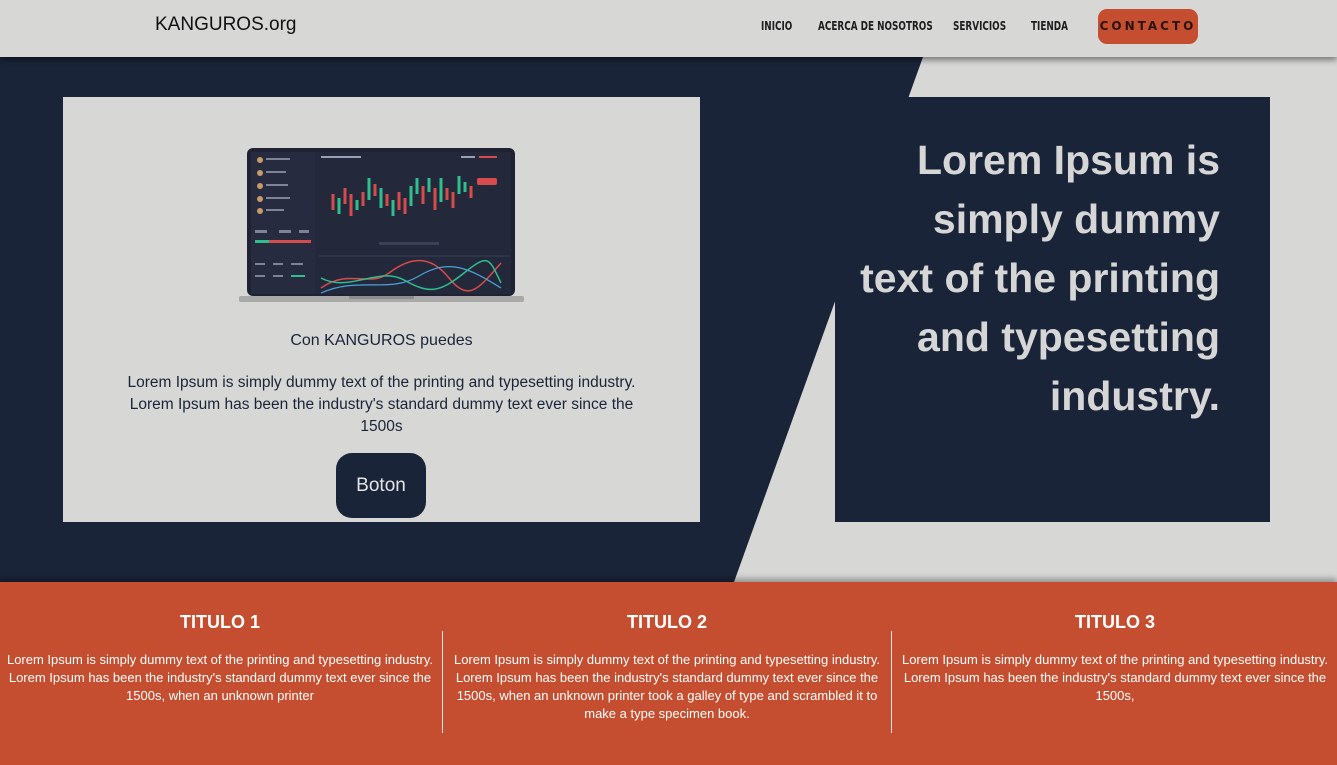 This screenshot has width=1337, height=765. I want to click on laptop-dashboard-image, so click(381, 225).